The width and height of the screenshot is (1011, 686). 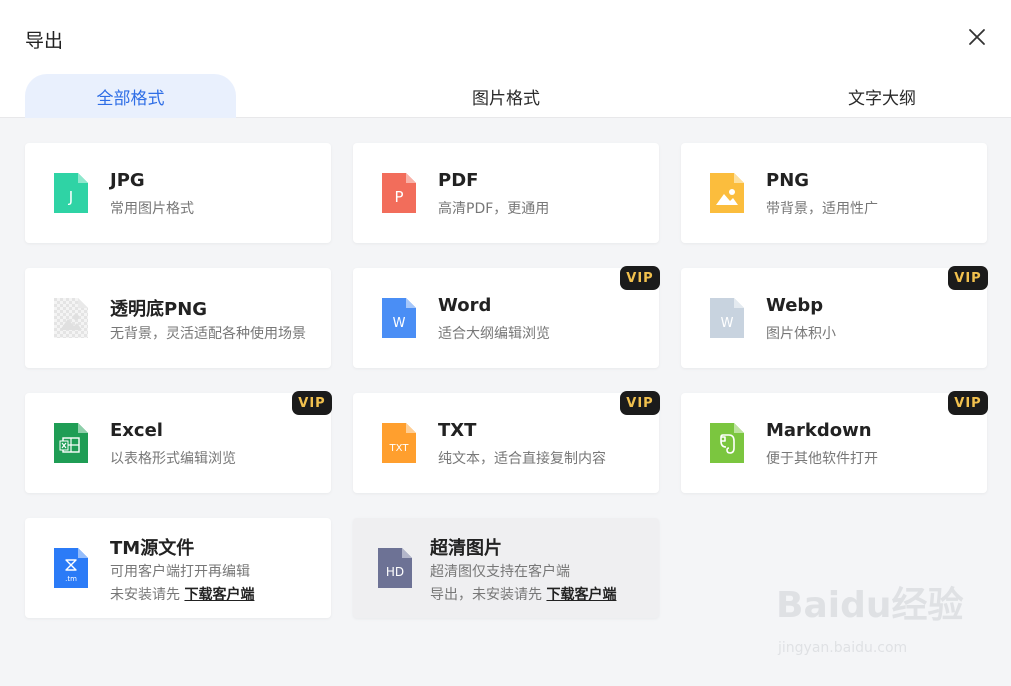 I want to click on format-name: Excel, so click(x=136, y=430).